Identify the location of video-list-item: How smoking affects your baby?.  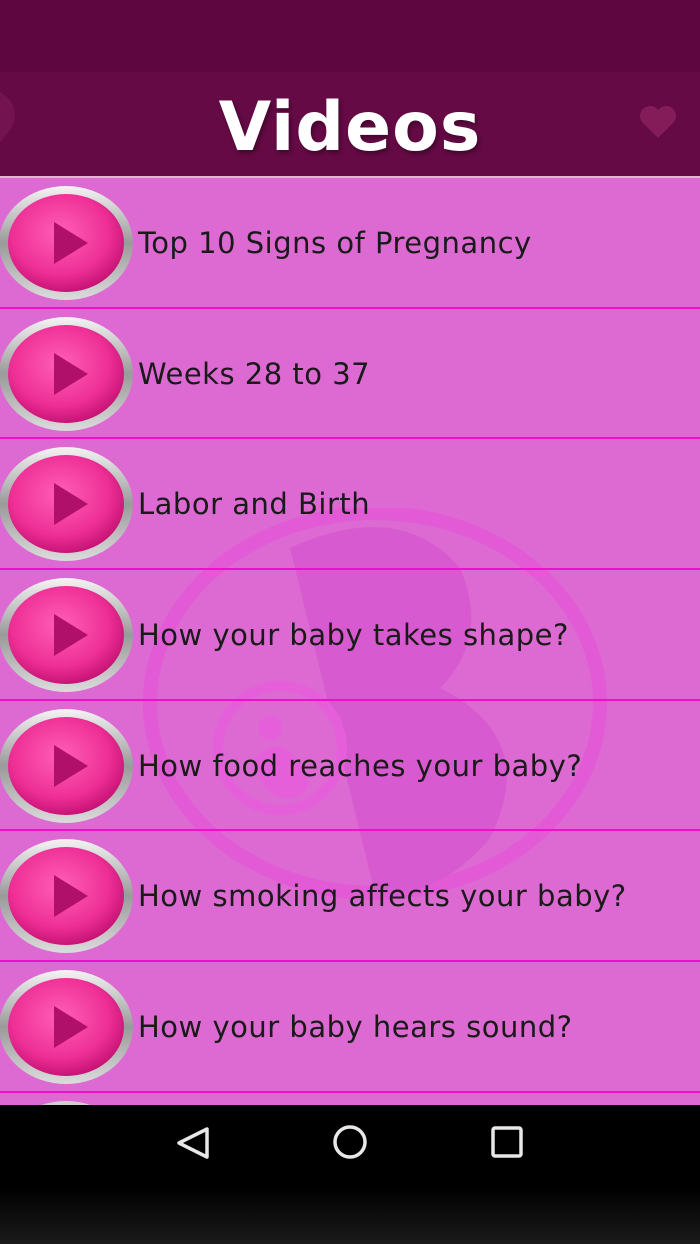
(350, 897).